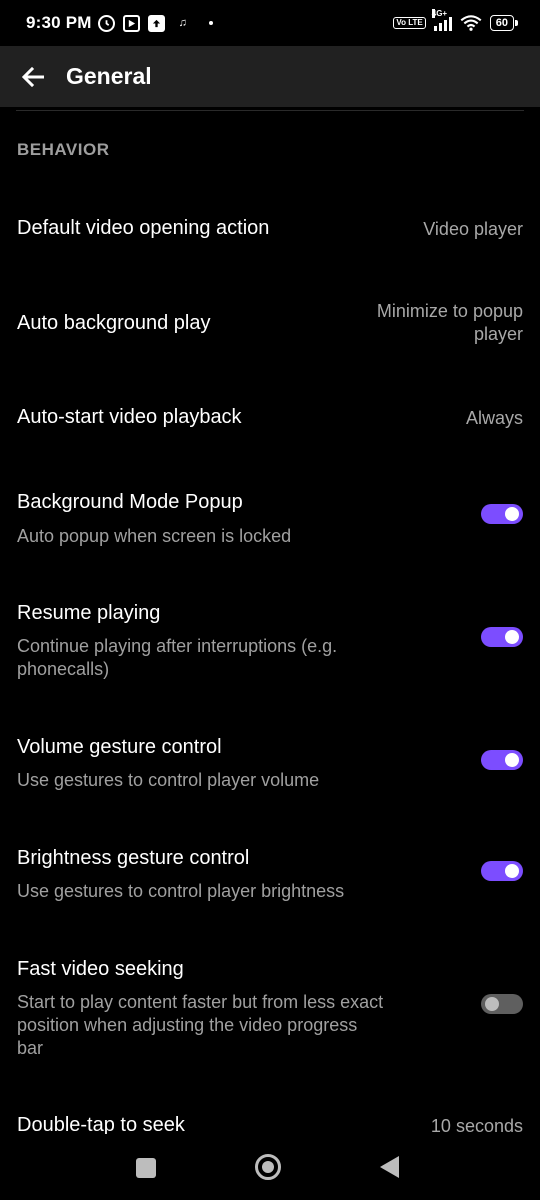 This screenshot has width=540, height=1200. I want to click on network-type: 4G+, so click(439, 13).